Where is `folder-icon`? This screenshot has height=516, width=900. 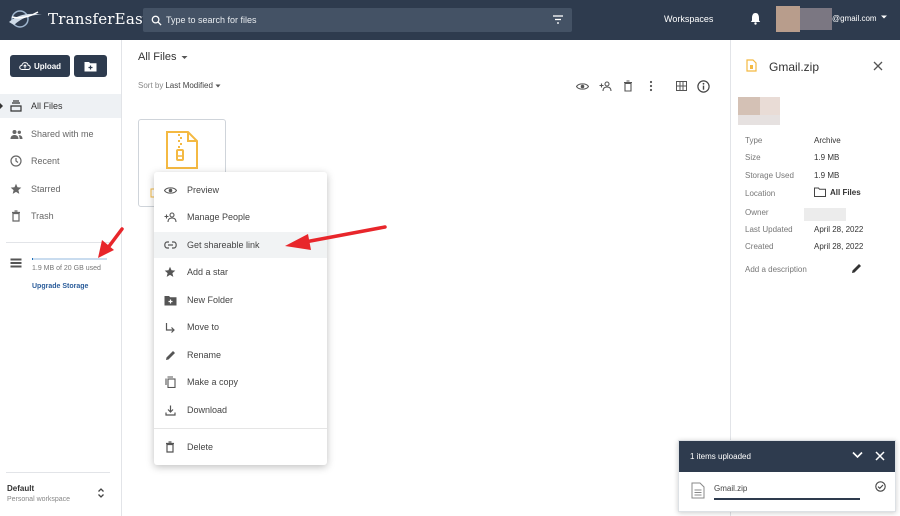
folder-icon is located at coordinates (820, 192).